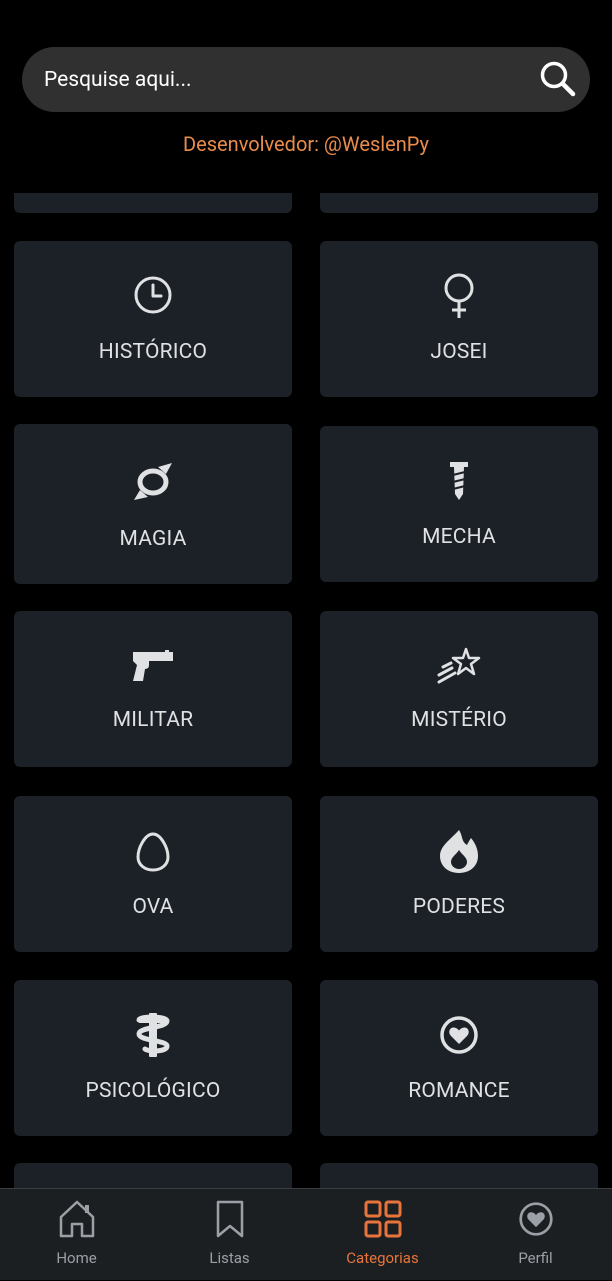 The height and width of the screenshot is (1281, 612). What do you see at coordinates (153, 295) in the screenshot?
I see `clock-icon` at bounding box center [153, 295].